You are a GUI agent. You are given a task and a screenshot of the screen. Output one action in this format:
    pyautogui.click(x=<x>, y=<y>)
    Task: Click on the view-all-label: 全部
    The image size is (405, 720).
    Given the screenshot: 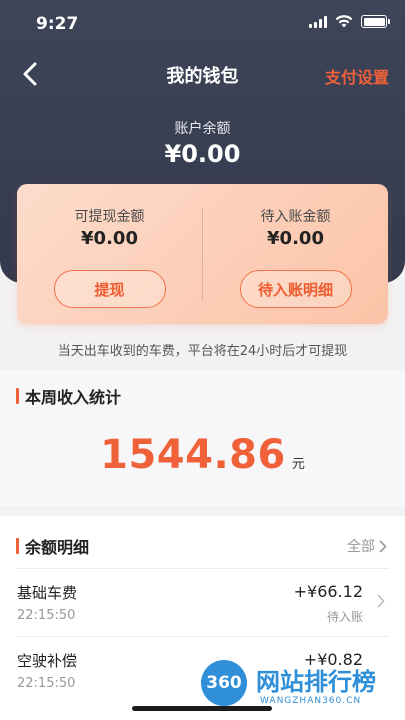 What is the action you would take?
    pyautogui.click(x=361, y=547)
    